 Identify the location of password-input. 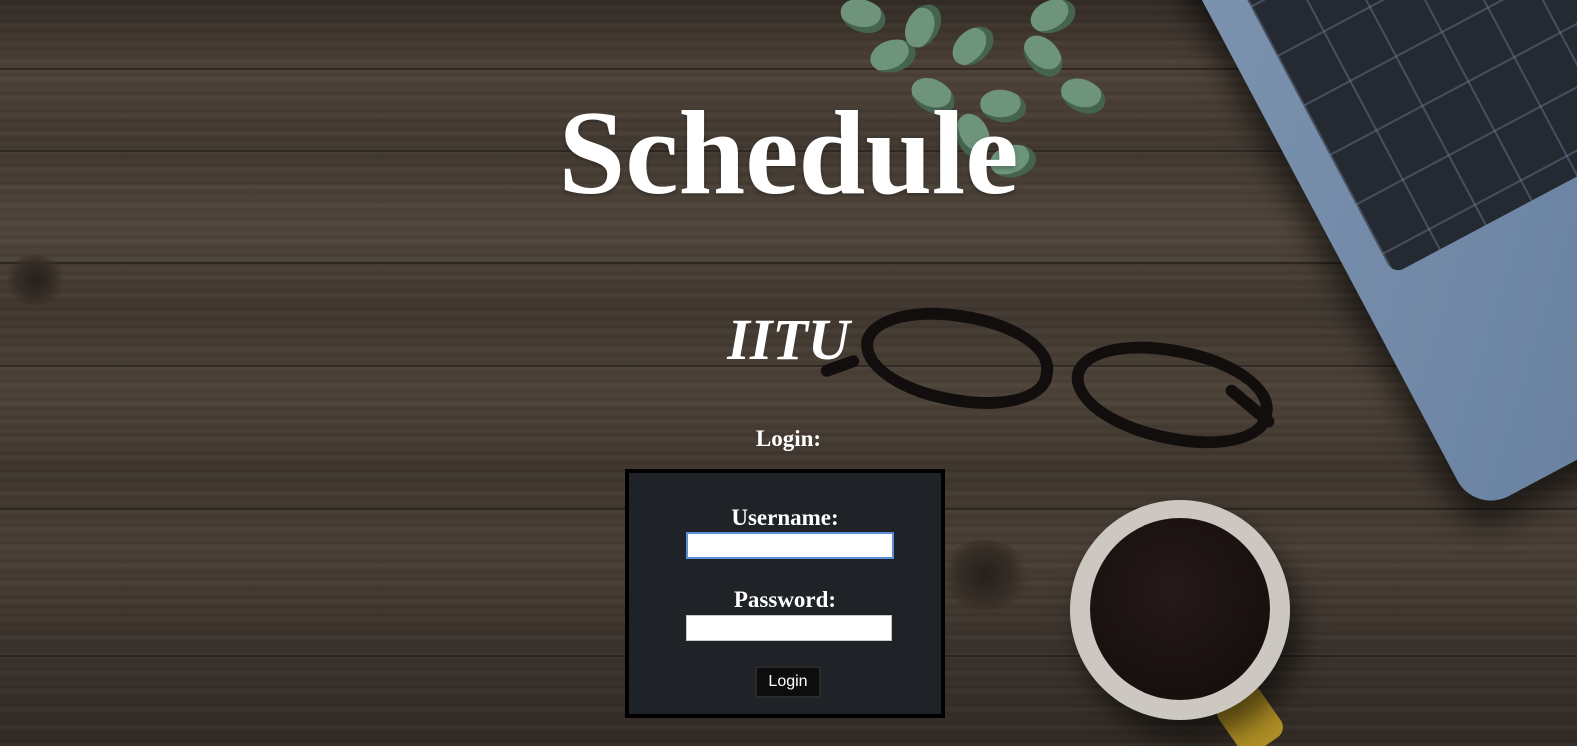
(789, 628).